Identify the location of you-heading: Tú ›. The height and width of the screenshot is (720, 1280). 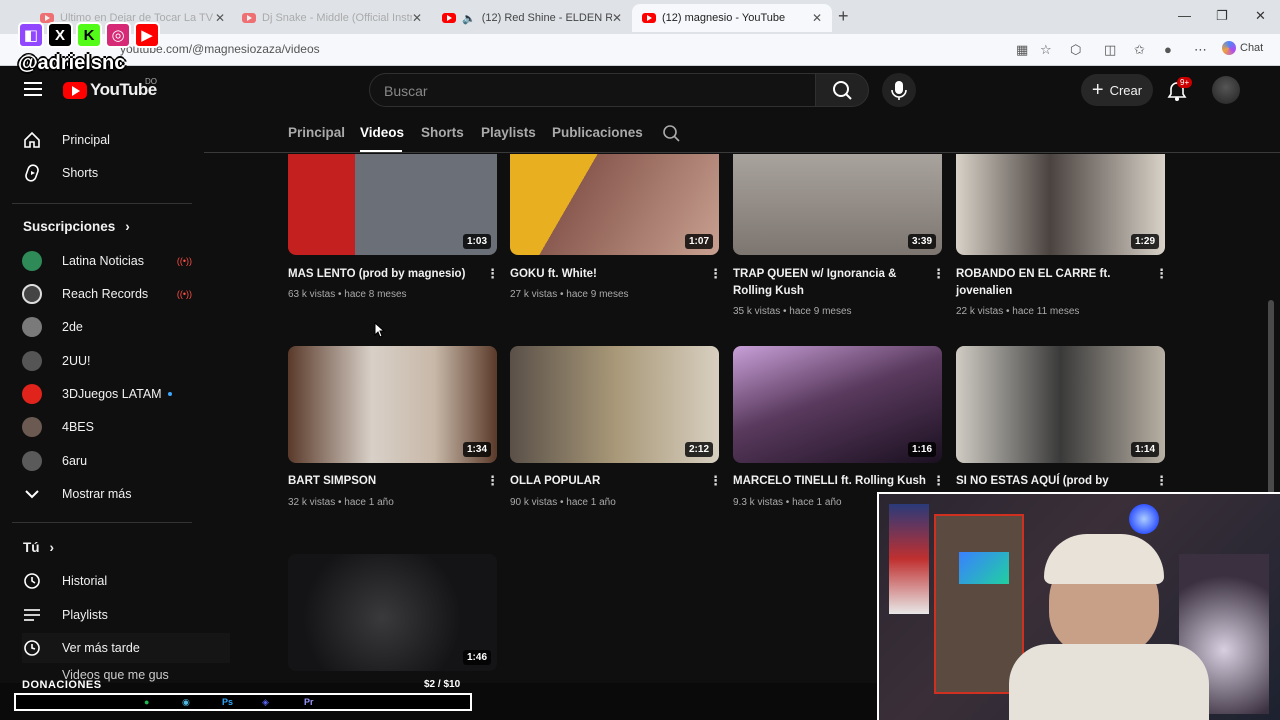
(38, 547).